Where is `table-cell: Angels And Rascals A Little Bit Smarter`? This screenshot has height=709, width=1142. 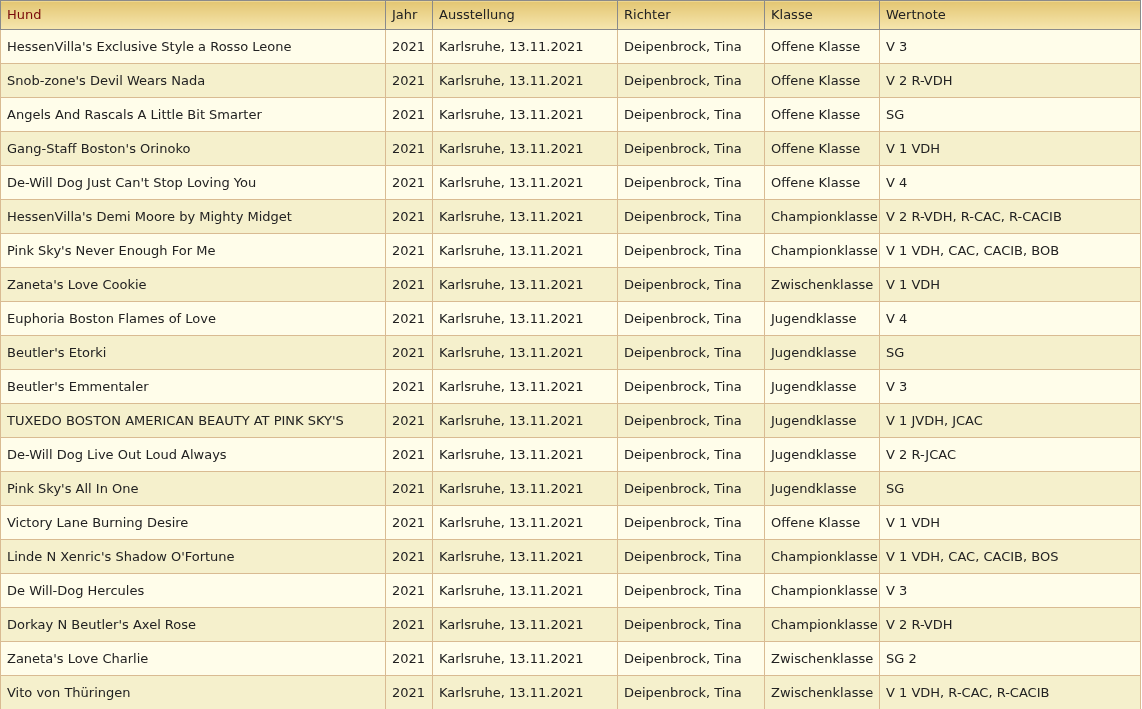 table-cell: Angels And Rascals A Little Bit Smarter is located at coordinates (193, 114).